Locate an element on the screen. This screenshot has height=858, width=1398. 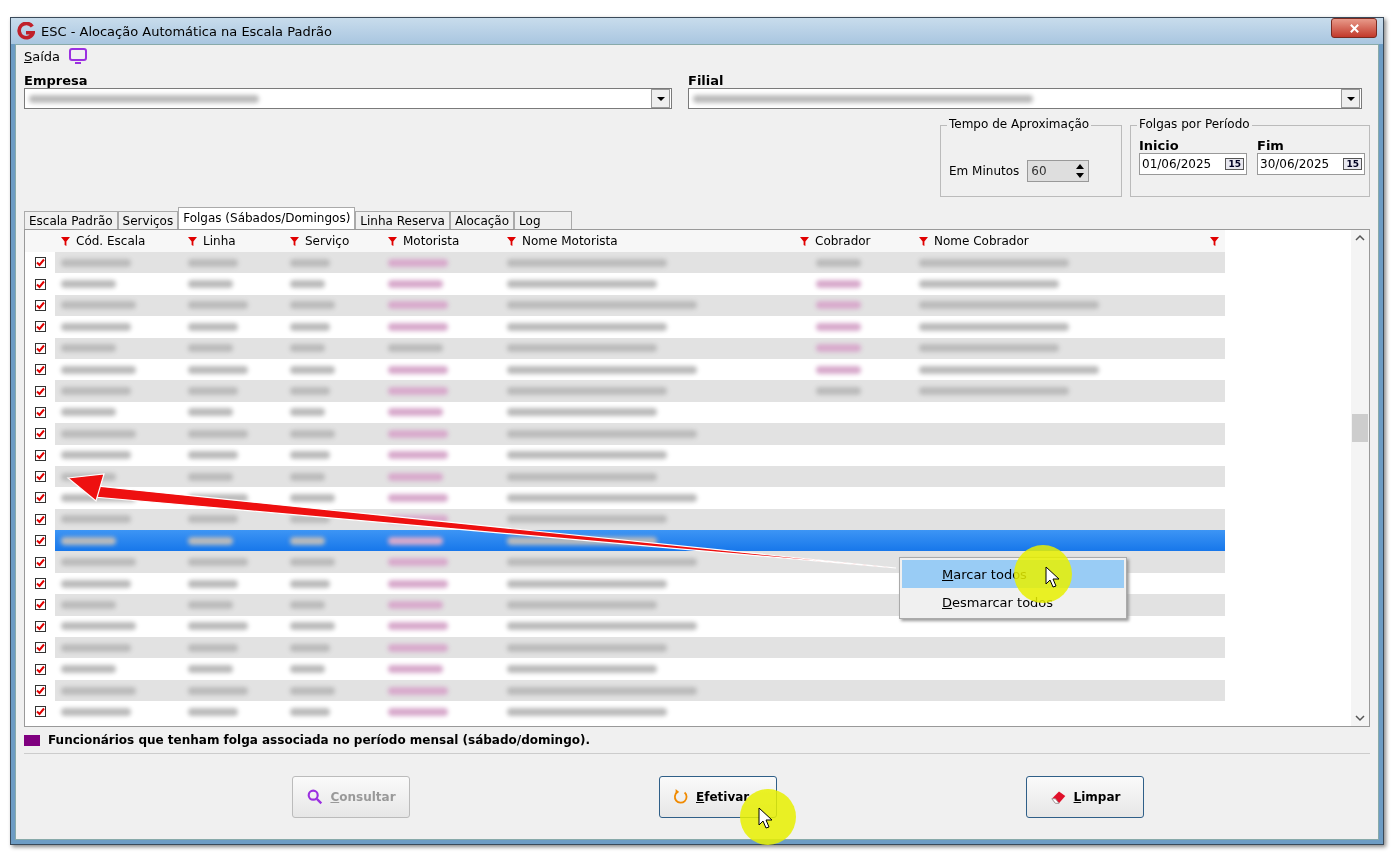
tab: Alocação is located at coordinates (482, 220).